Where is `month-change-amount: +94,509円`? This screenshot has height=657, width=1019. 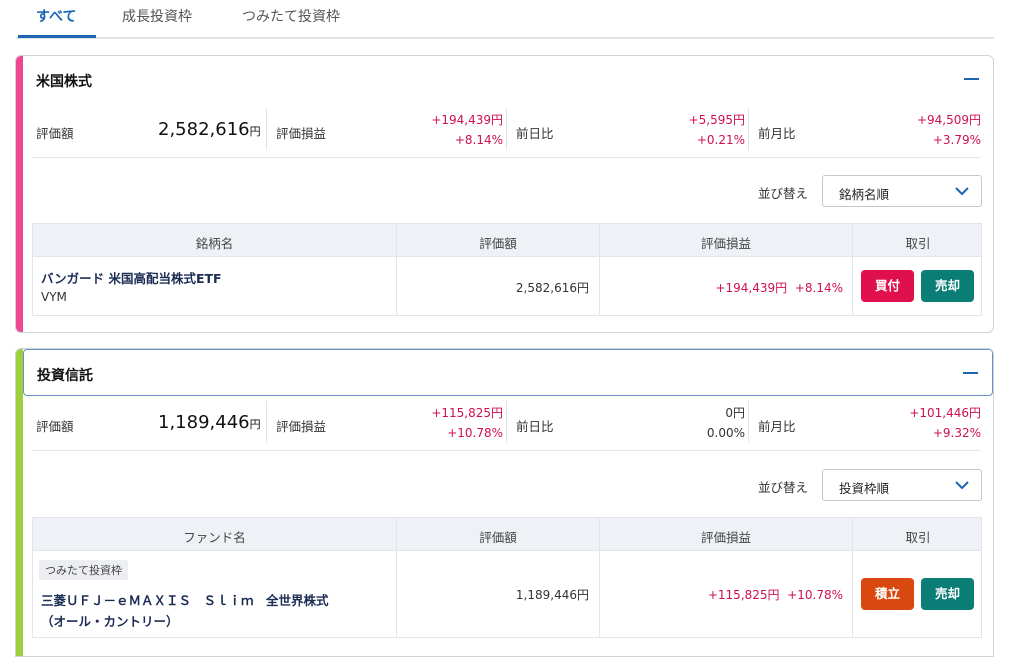 month-change-amount: +94,509円 is located at coordinates (948, 120).